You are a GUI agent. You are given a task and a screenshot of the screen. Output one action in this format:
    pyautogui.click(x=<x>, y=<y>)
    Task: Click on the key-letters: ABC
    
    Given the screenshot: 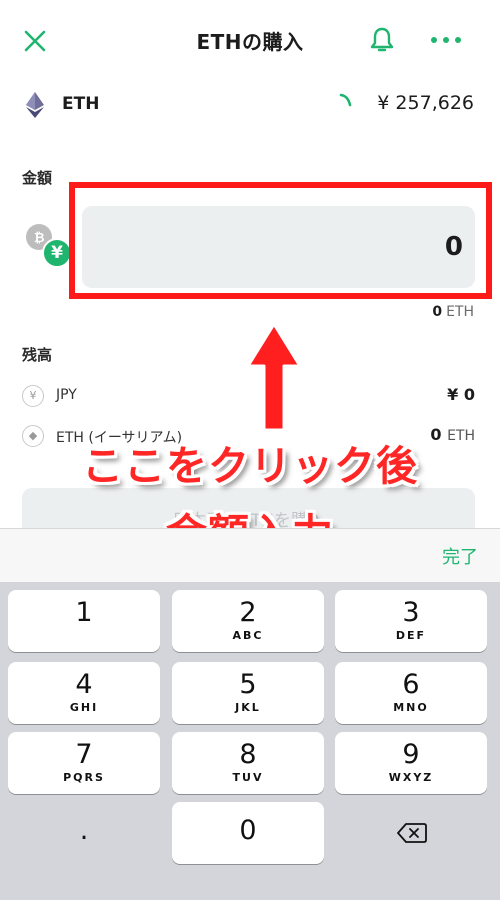 What is the action you would take?
    pyautogui.click(x=248, y=635)
    